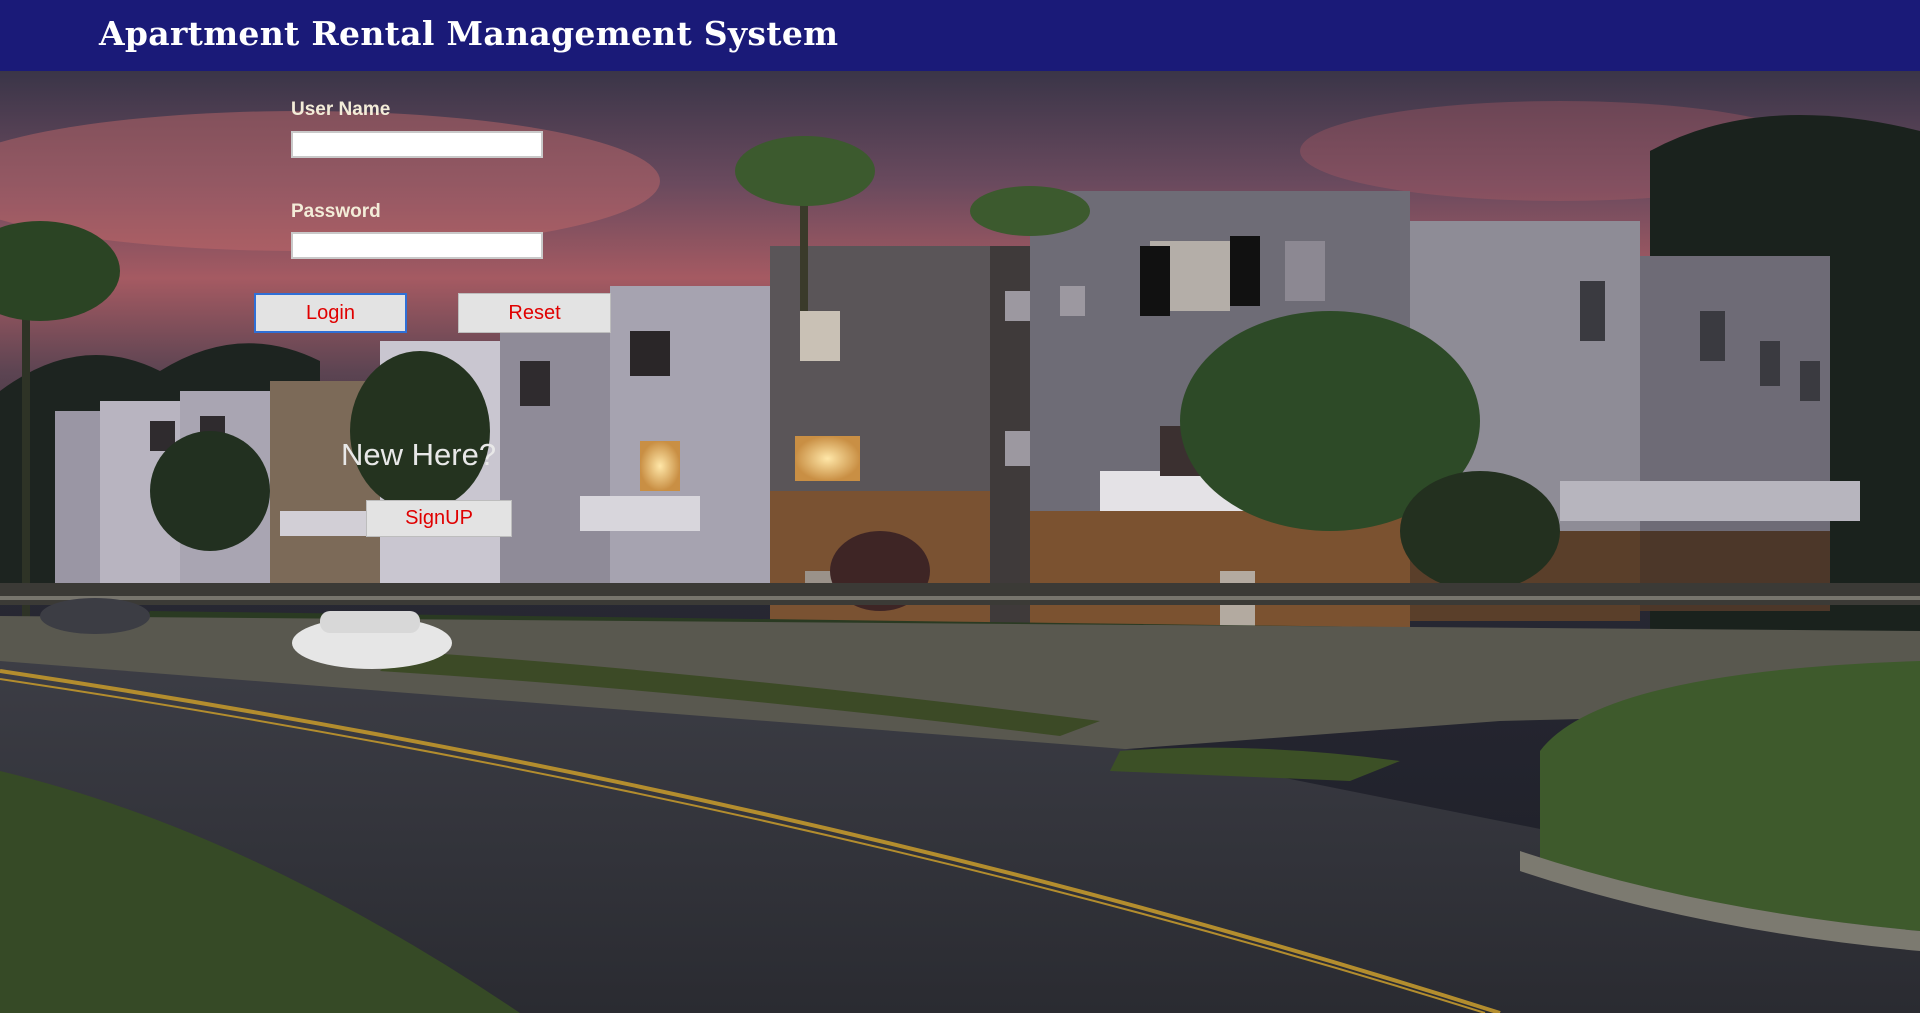  Describe the element at coordinates (419, 454) in the screenshot. I see `new-here-prompt: New Here?` at that location.